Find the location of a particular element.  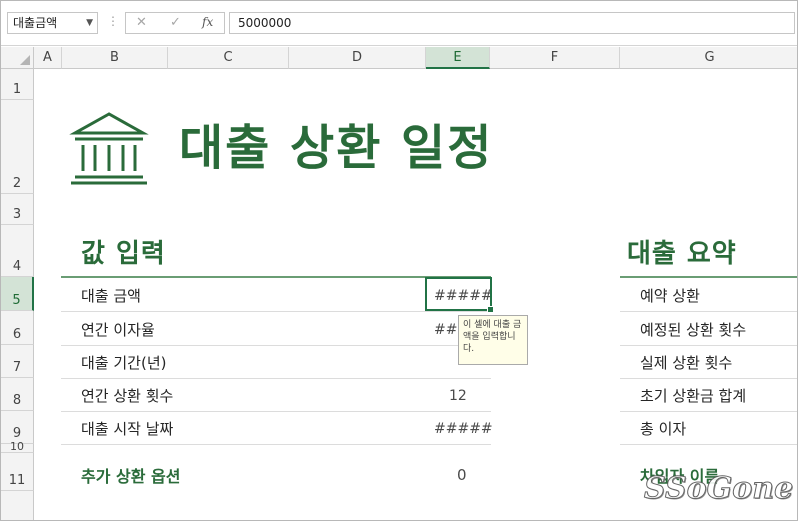

enter-icon: ✓ is located at coordinates (175, 22).